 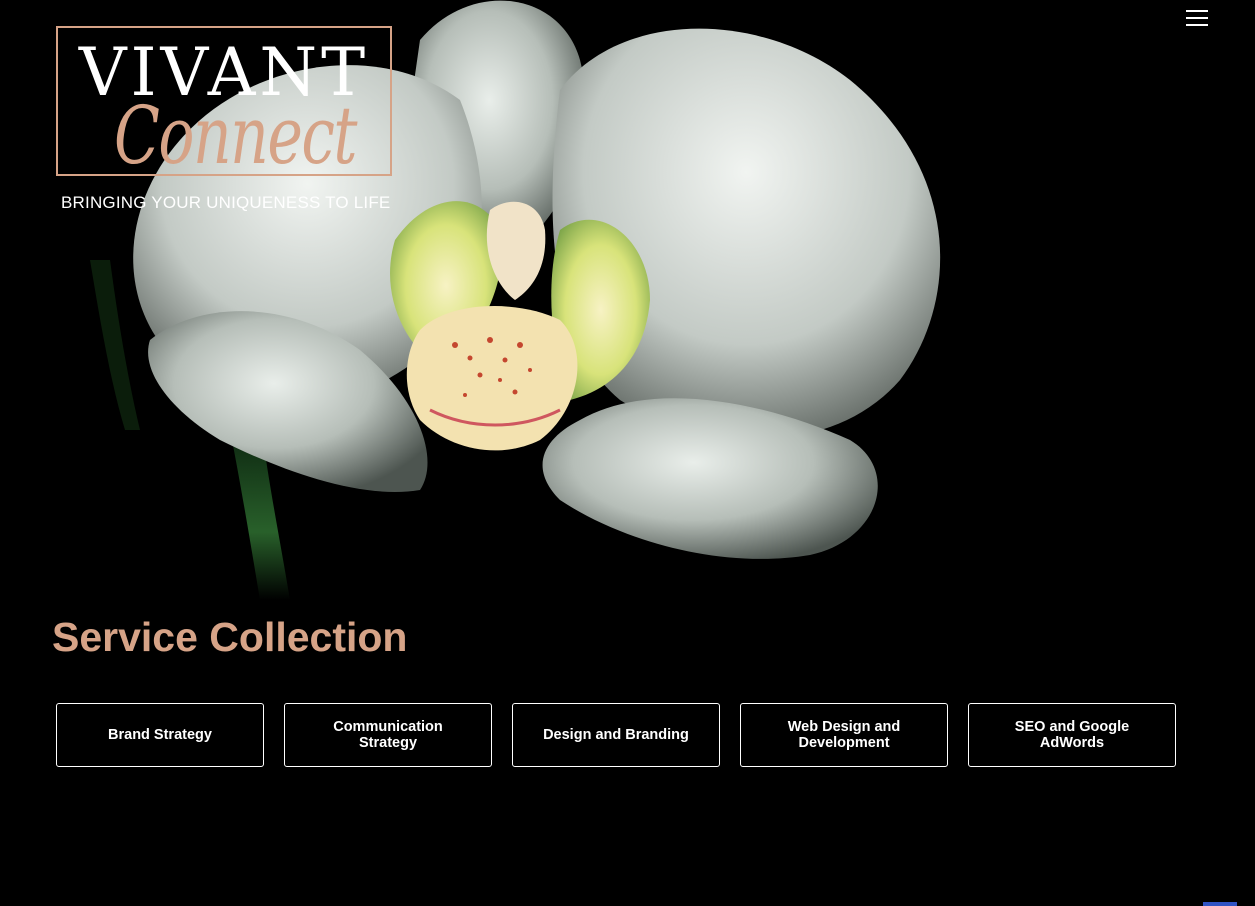 I want to click on hamburger-menu-icon, so click(x=1197, y=18).